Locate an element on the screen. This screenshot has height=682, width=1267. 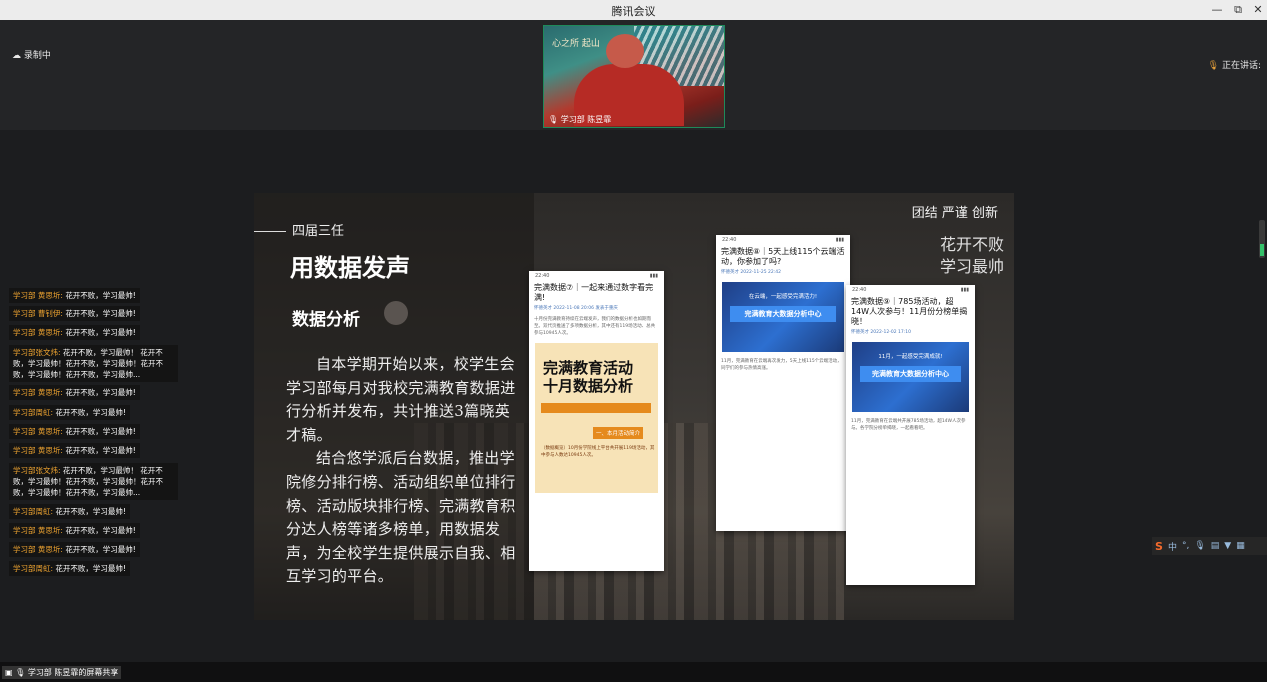
slide-title: 用数据发声 is located at coordinates (350, 267).